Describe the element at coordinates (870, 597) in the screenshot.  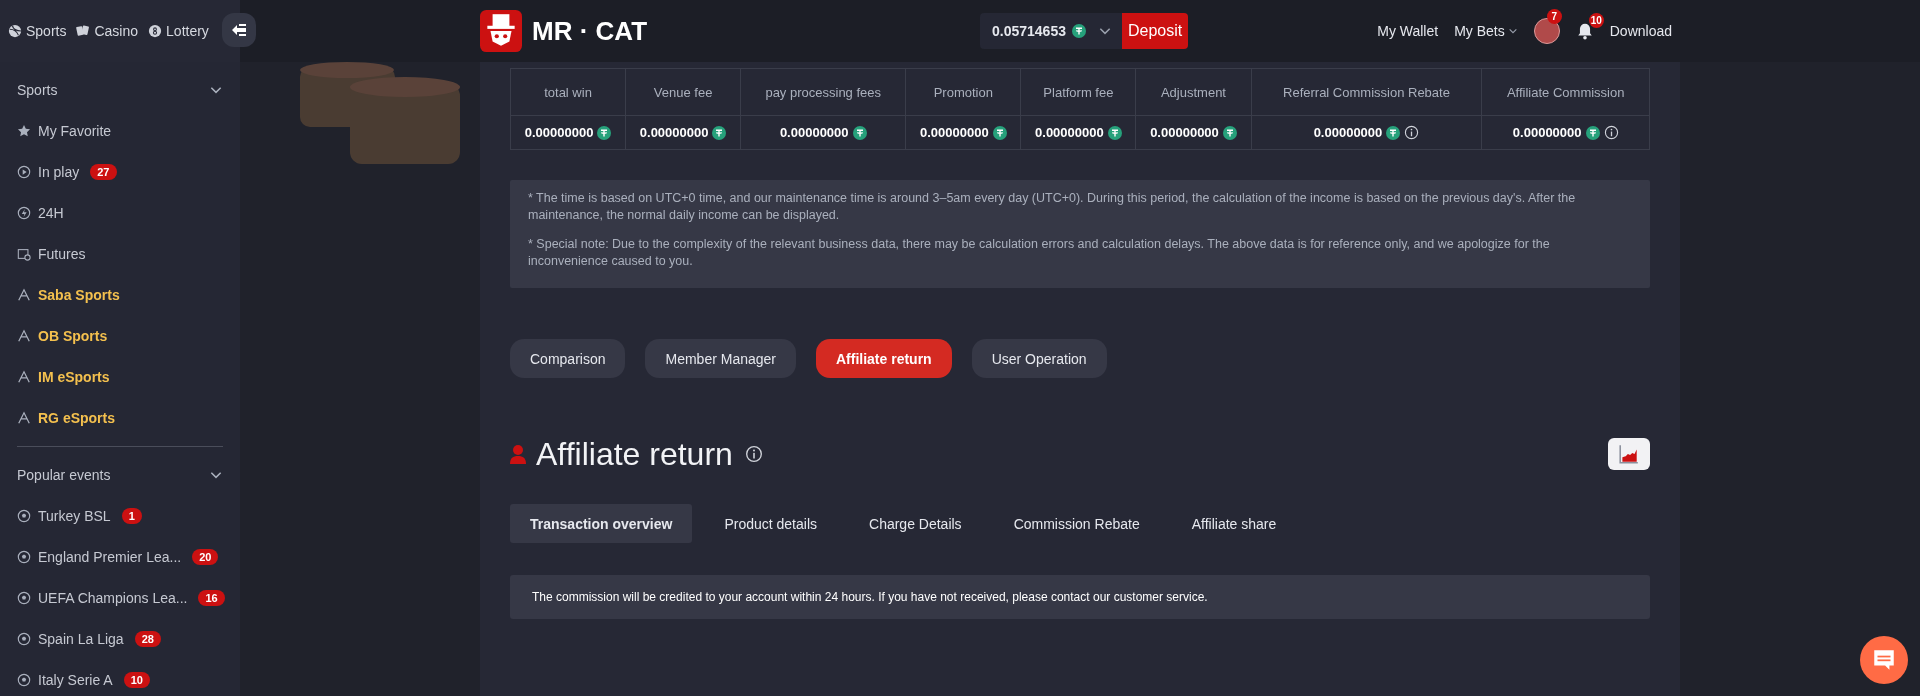
I see `notice-text: The commission will be credited to your account within 24 hours. If you have not received, please contact our customer service.` at that location.